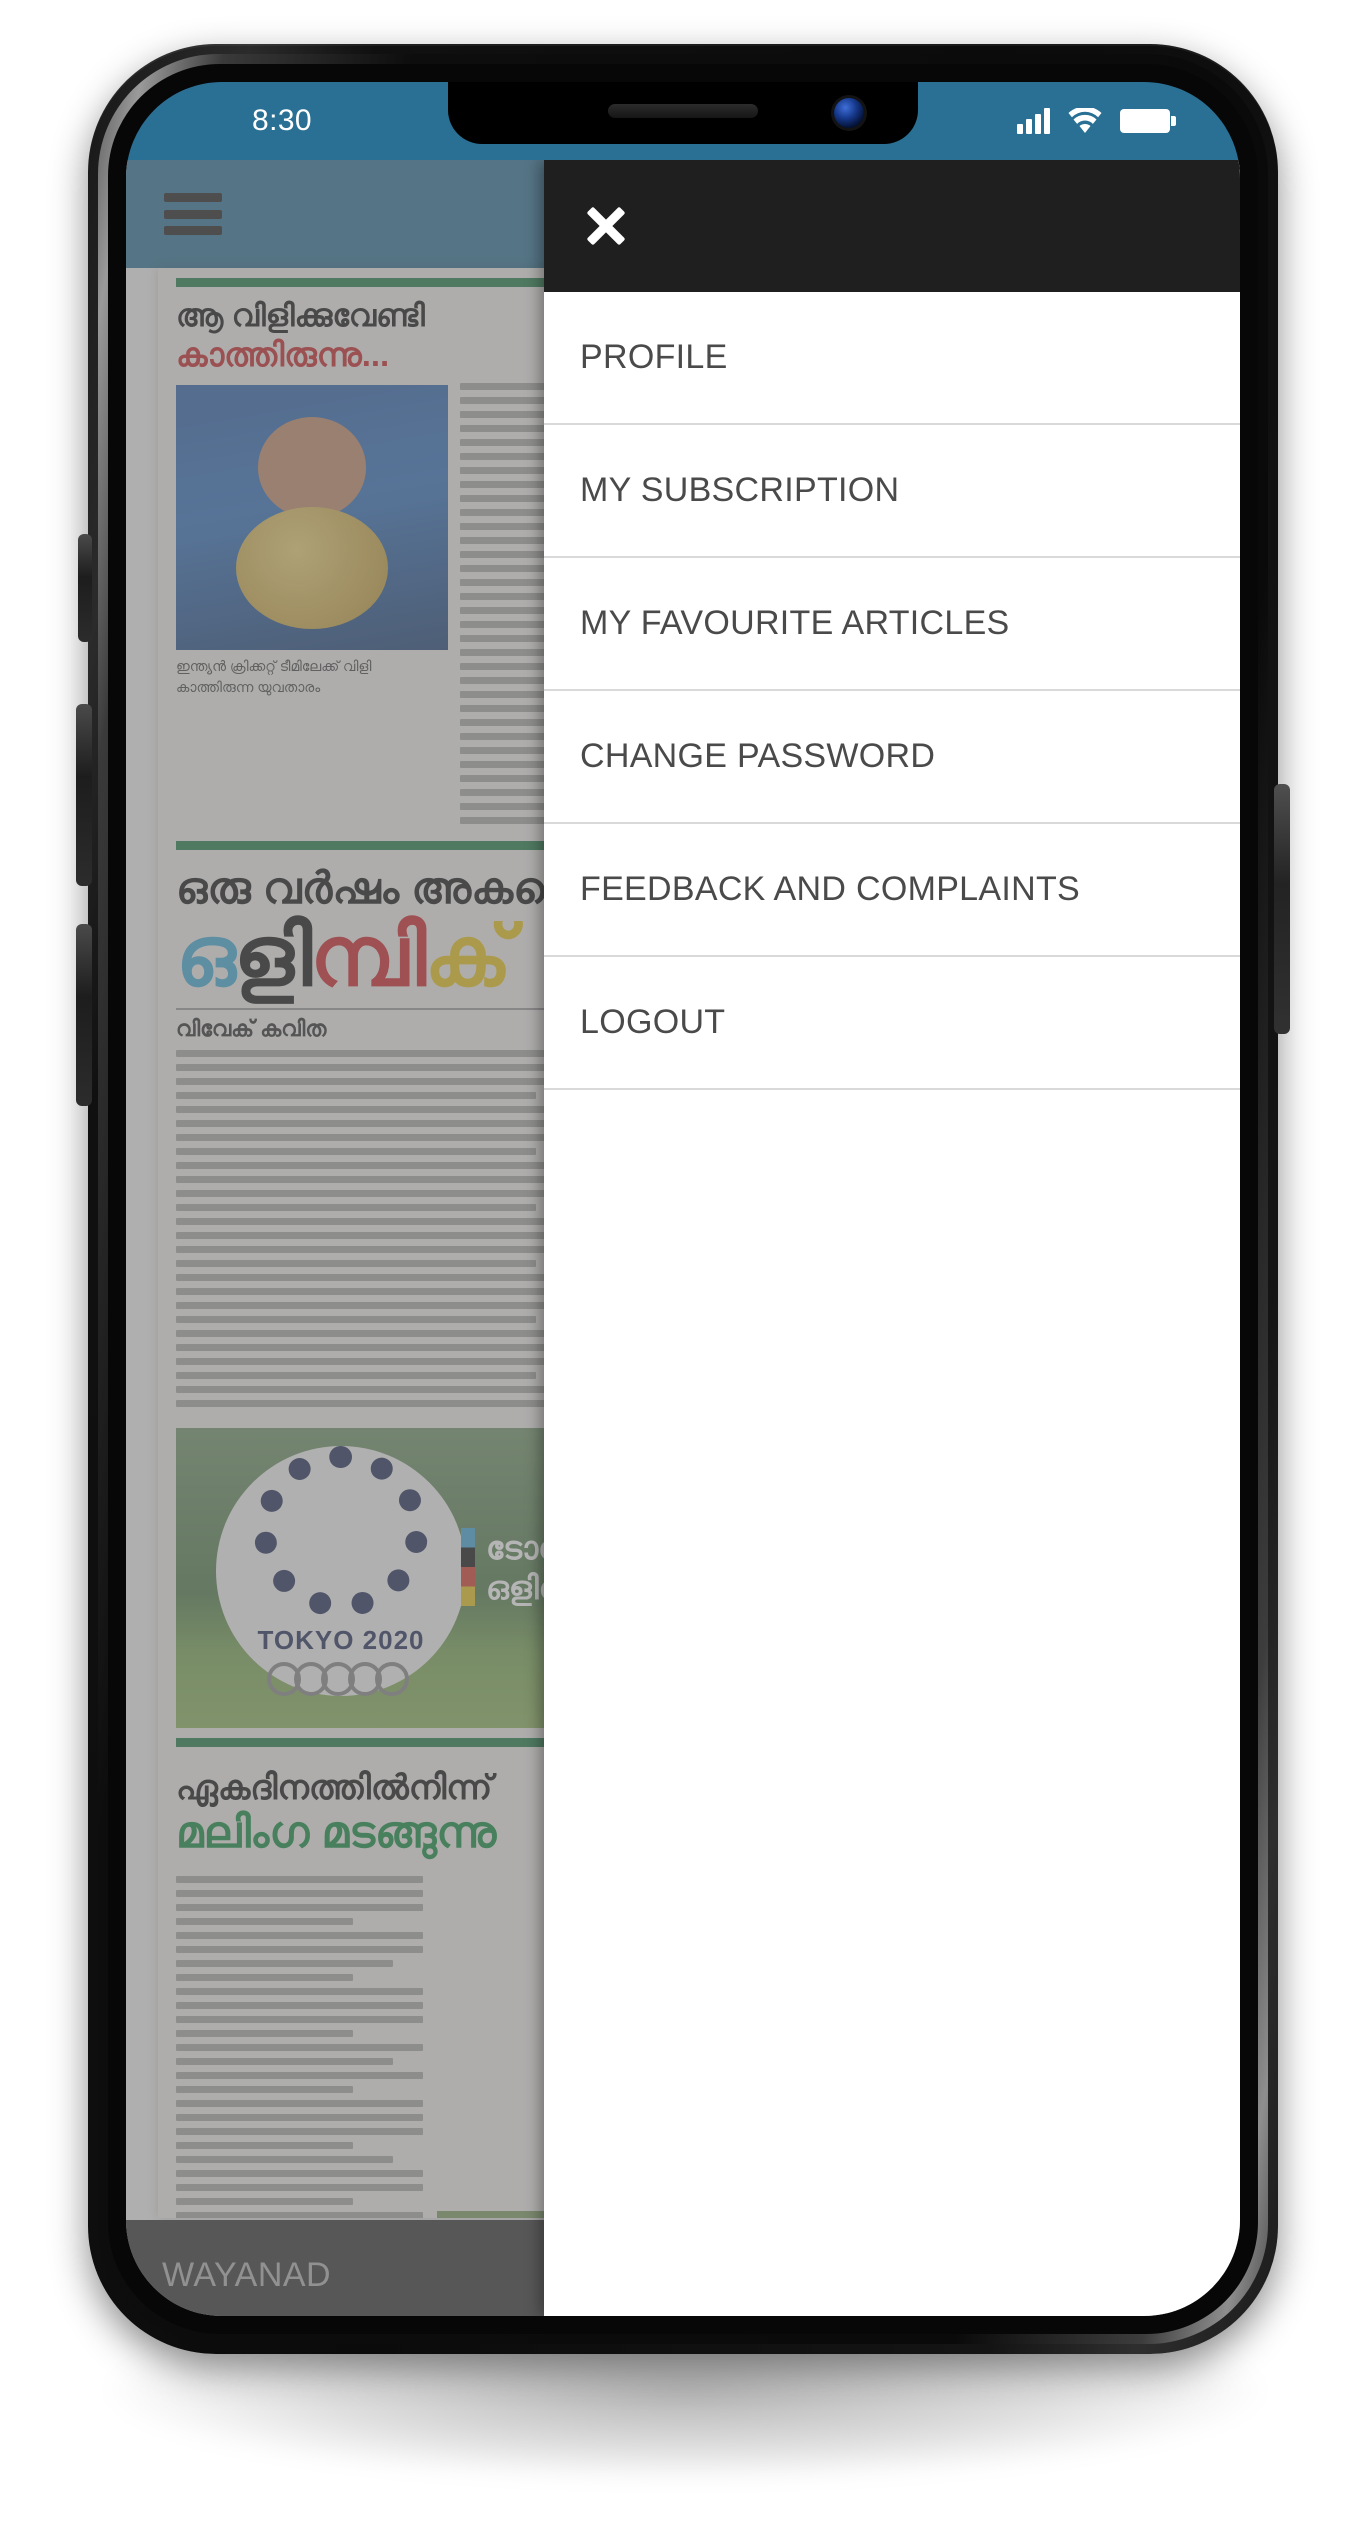 The height and width of the screenshot is (2534, 1370). I want to click on volume-up-button, so click(84, 795).